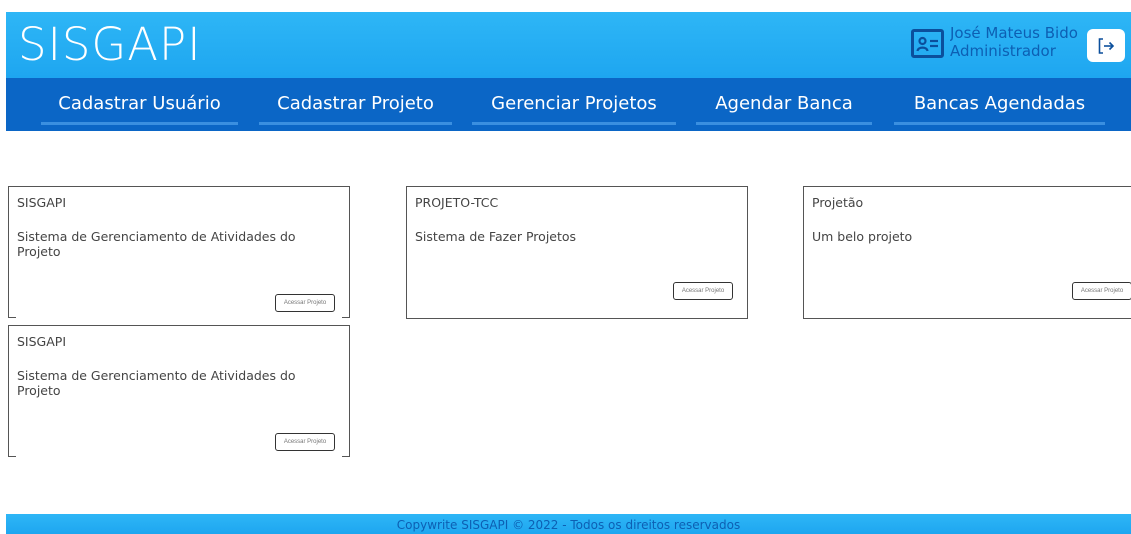  What do you see at coordinates (838, 202) in the screenshot?
I see `project-title: Projetão` at bounding box center [838, 202].